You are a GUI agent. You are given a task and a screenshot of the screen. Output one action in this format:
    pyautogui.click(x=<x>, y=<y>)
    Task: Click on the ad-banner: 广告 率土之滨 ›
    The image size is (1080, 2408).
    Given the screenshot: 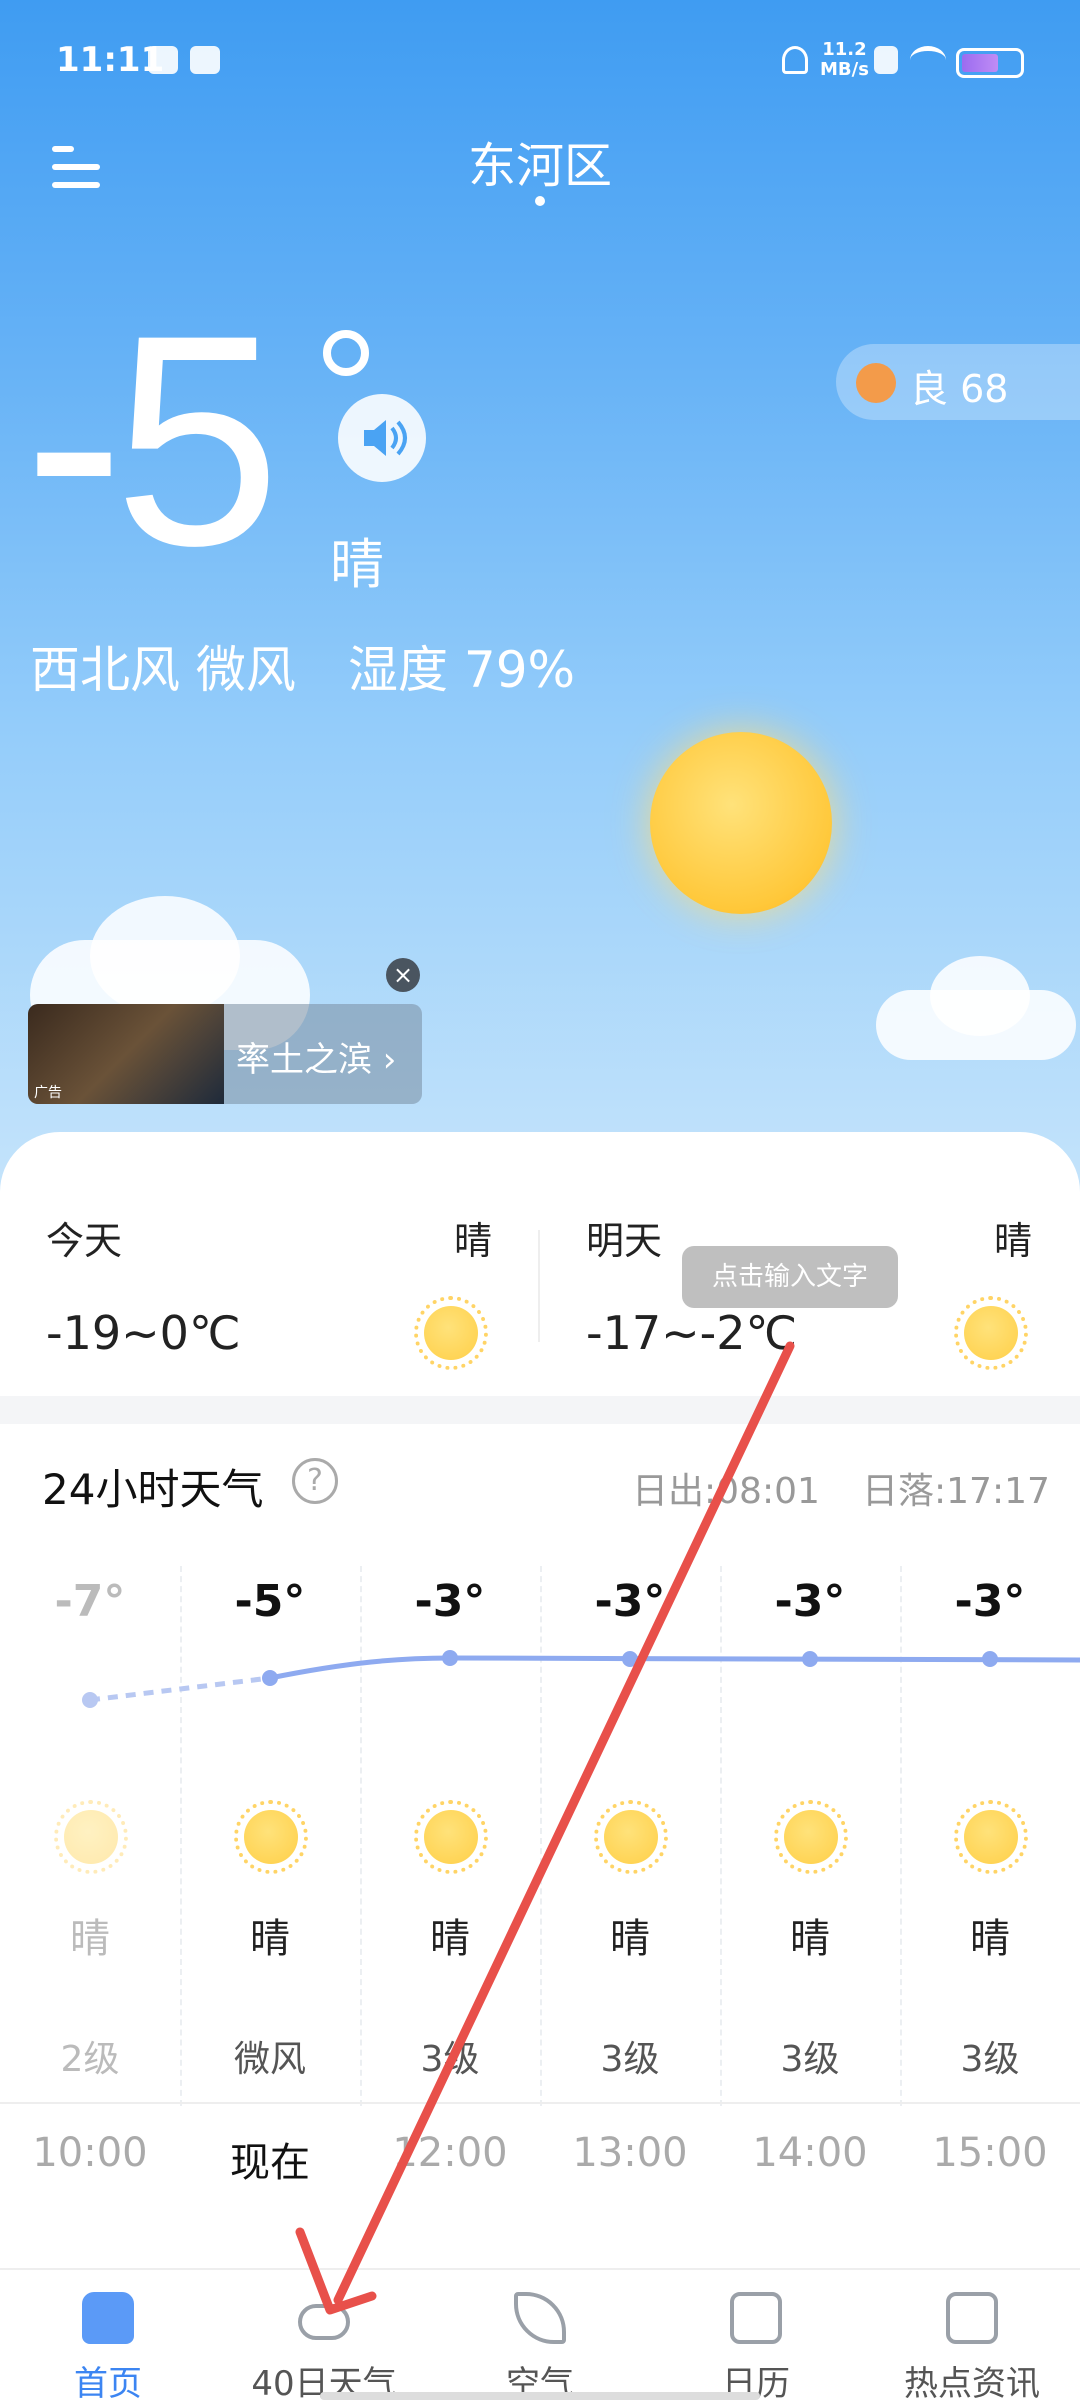 What is the action you would take?
    pyautogui.click(x=225, y=1054)
    